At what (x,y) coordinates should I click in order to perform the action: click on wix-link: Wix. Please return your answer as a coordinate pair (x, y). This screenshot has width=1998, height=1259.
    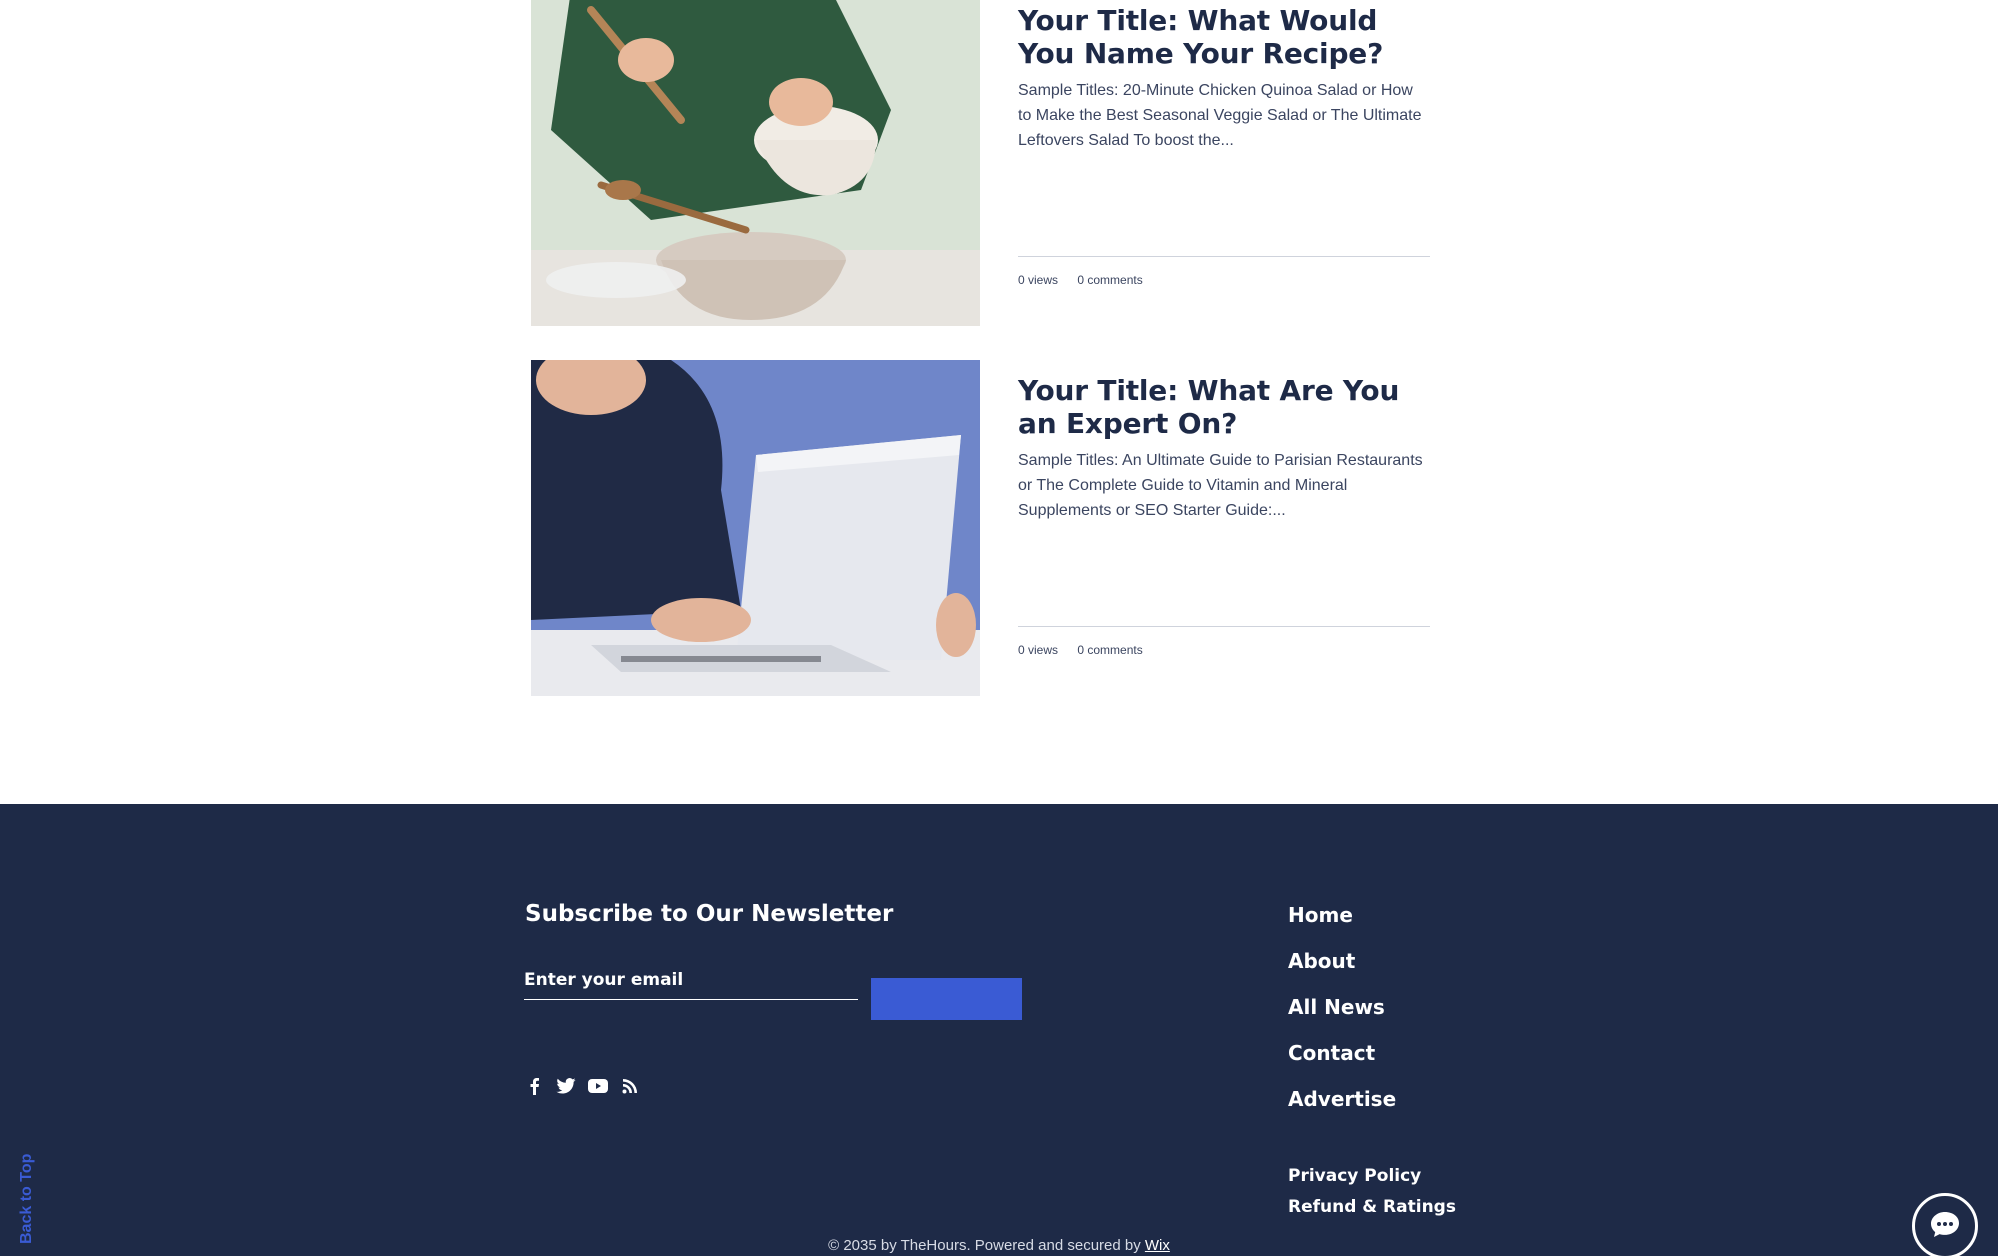
    Looking at the image, I should click on (1157, 1245).